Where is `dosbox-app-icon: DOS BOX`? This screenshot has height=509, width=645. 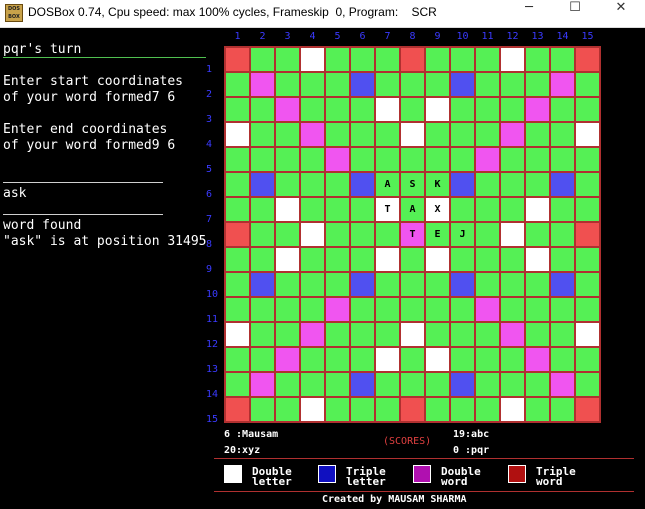 dosbox-app-icon: DOS BOX is located at coordinates (14, 13).